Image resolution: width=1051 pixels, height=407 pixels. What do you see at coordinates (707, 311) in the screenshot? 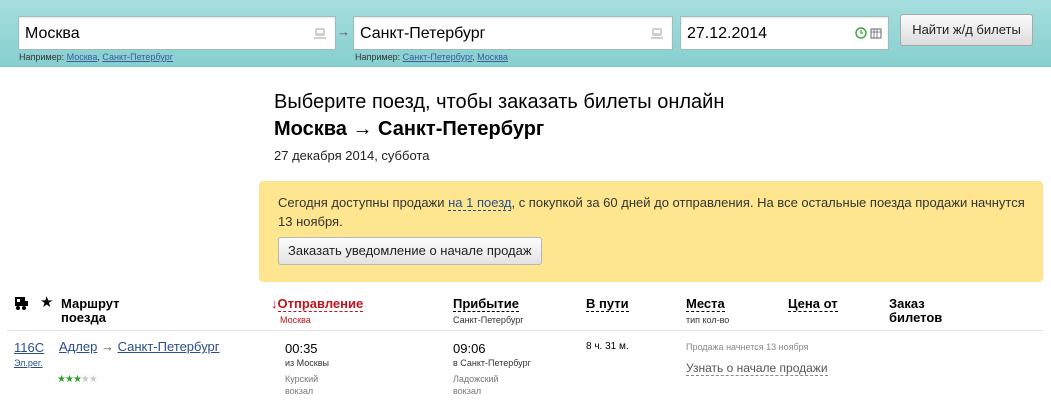
I see `col-seats: Места тип кол-во` at bounding box center [707, 311].